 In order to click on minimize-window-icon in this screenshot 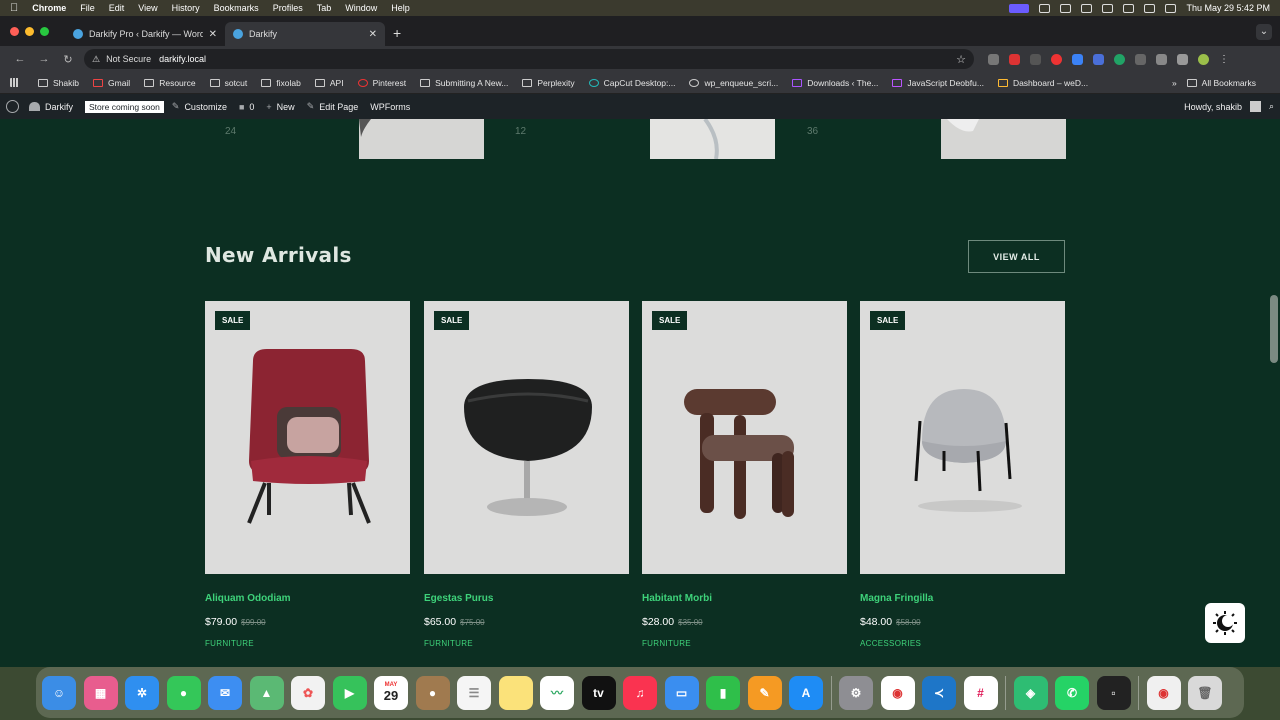, I will do `click(29, 31)`.